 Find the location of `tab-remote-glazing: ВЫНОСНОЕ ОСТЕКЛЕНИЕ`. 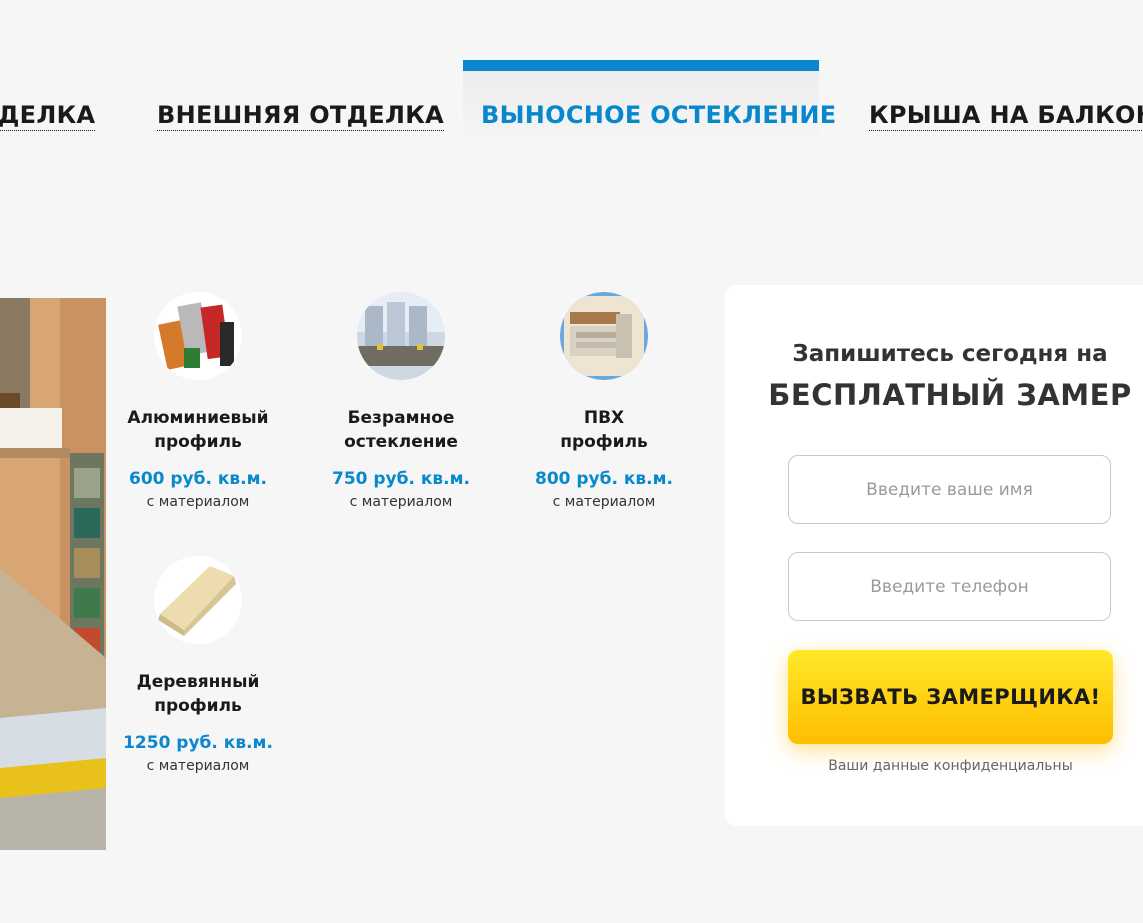

tab-remote-glazing: ВЫНОСНОЕ ОСТЕКЛЕНИЕ is located at coordinates (659, 115).